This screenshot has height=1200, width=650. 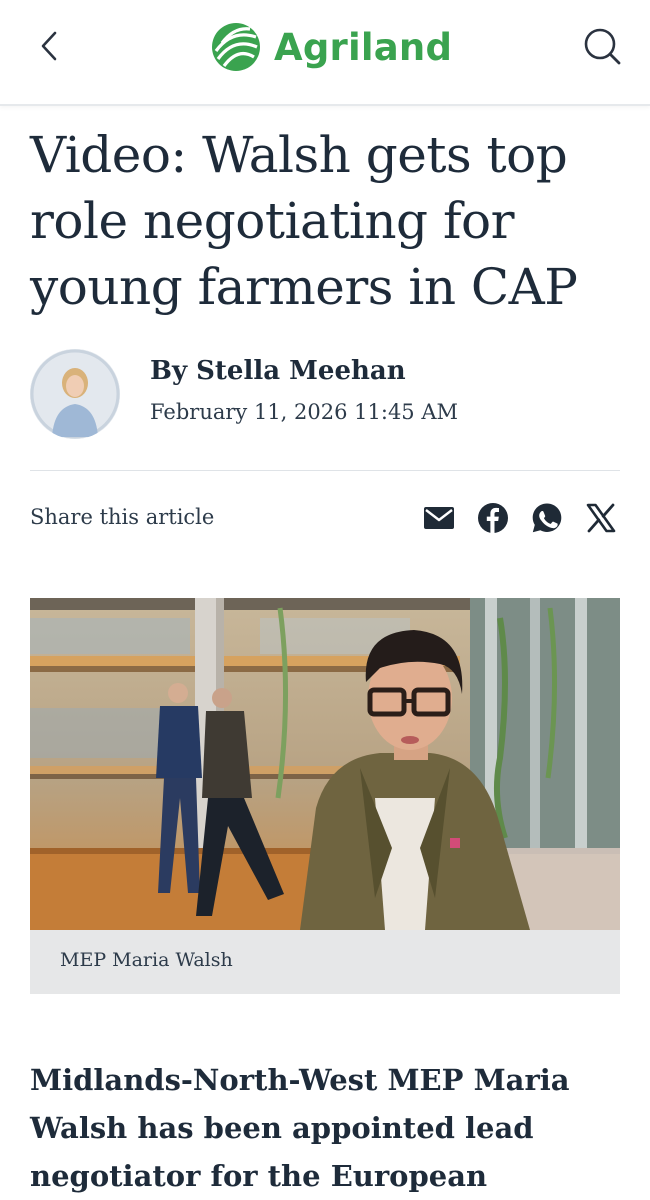 I want to click on whatsapp-icon, so click(x=547, y=518).